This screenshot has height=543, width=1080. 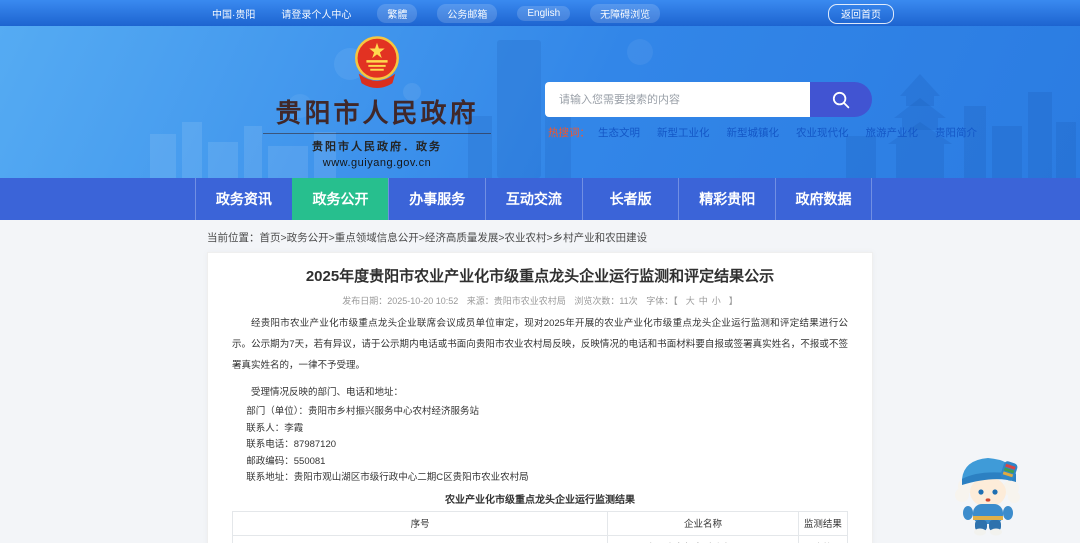 What do you see at coordinates (533, 199) in the screenshot?
I see `nav-tab: 互动交流` at bounding box center [533, 199].